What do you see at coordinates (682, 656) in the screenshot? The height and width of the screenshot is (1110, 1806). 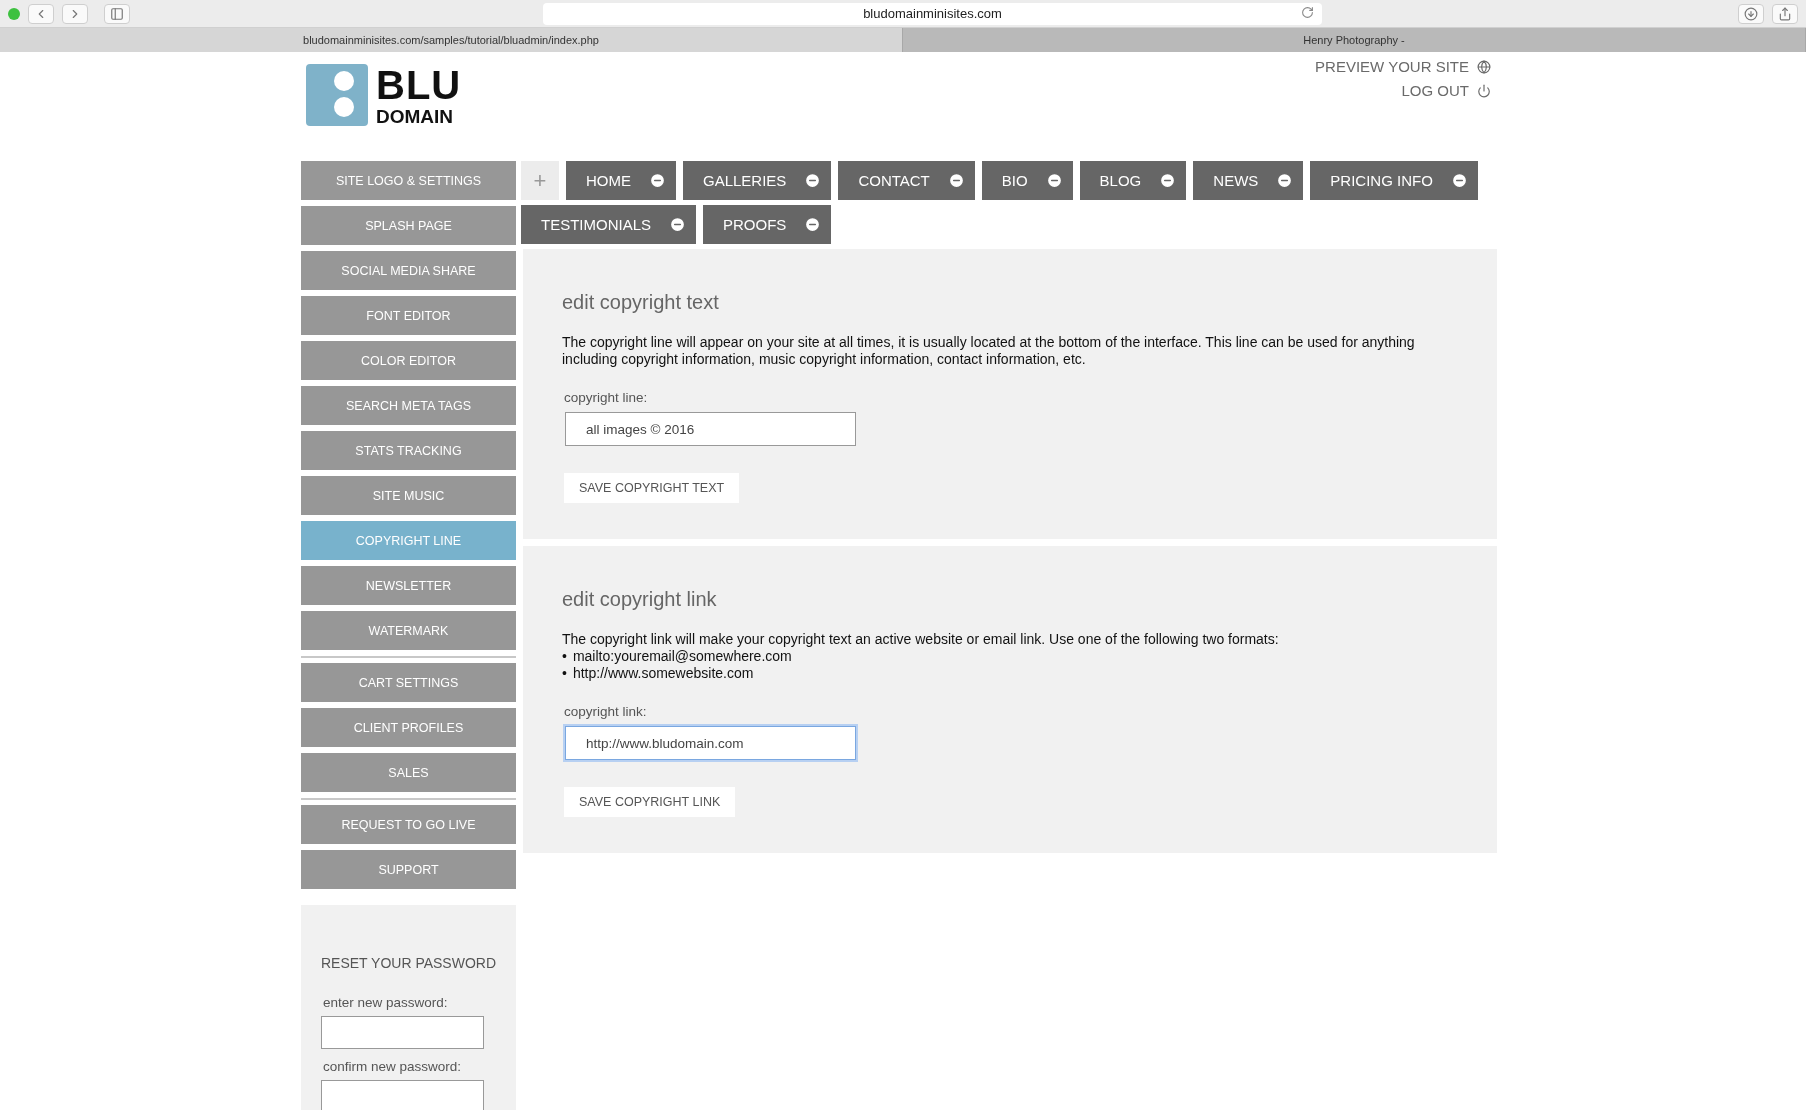 I see `list-item: mailto:youremail@somewhere.com` at bounding box center [682, 656].